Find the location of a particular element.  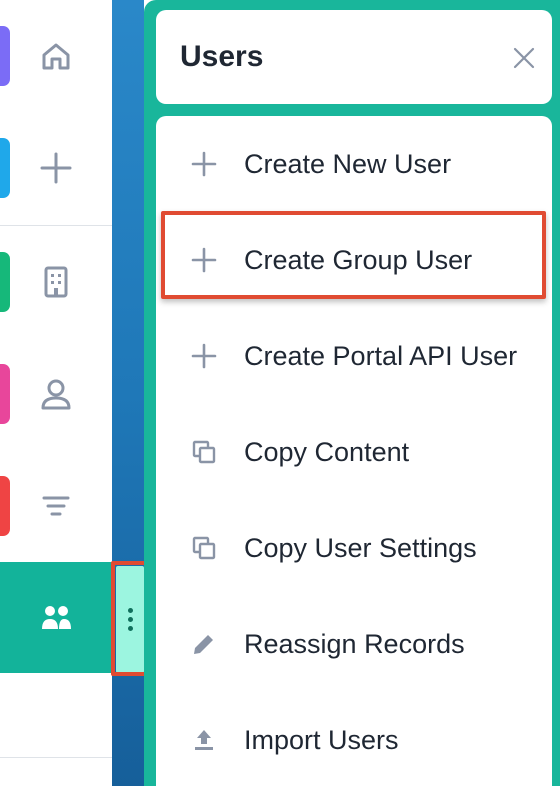

close-icon is located at coordinates (524, 58).